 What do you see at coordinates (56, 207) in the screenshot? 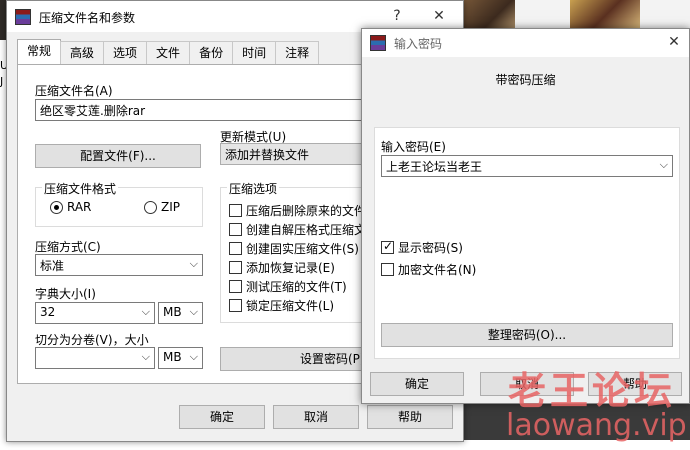
I see `radio-selected-icon` at bounding box center [56, 207].